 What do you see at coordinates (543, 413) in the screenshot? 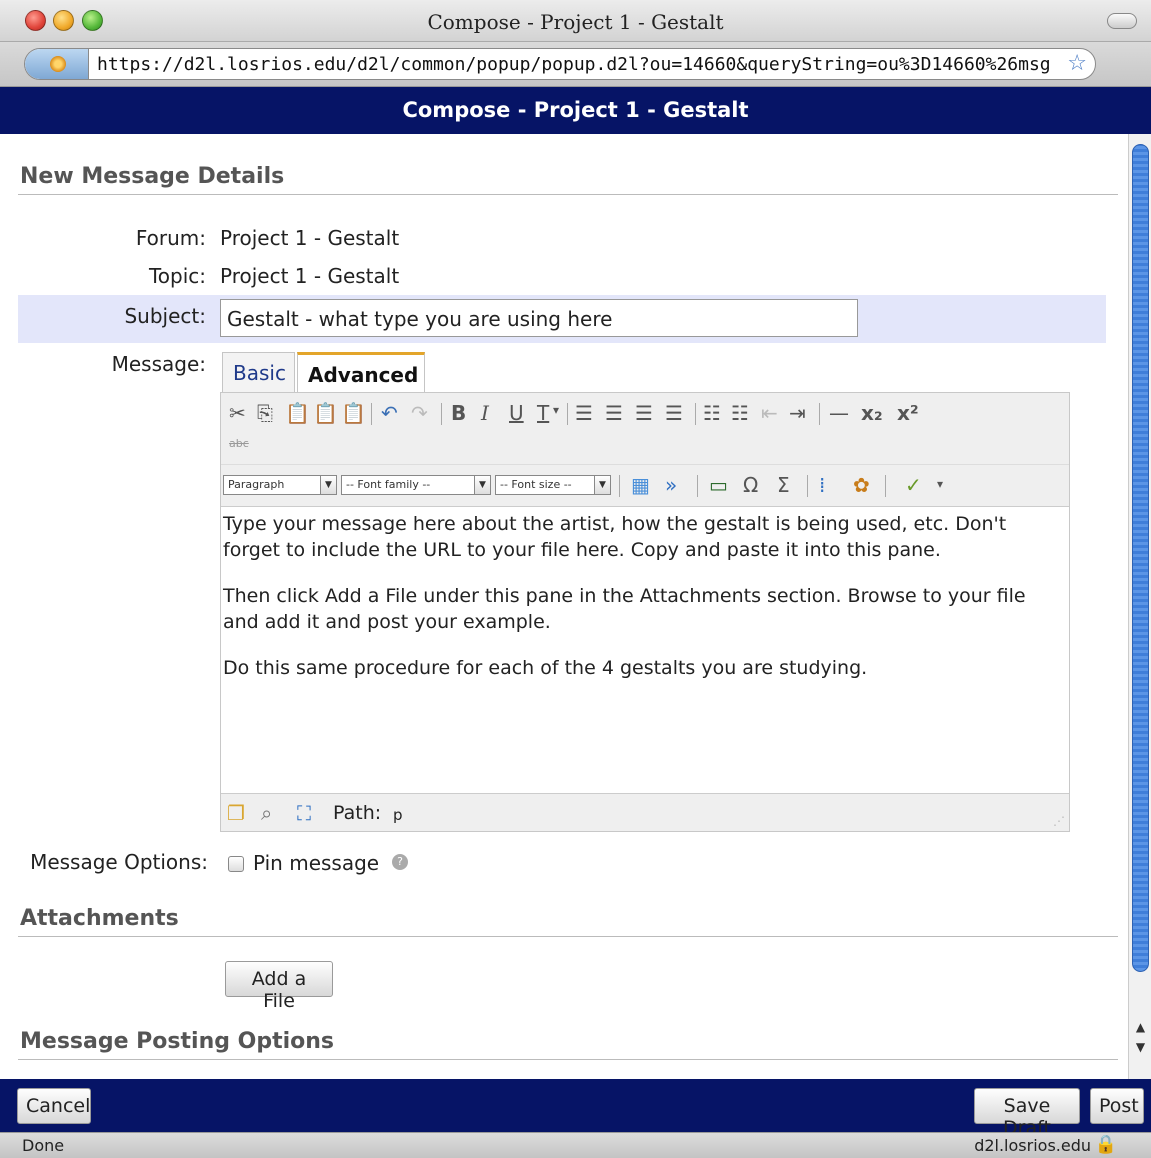
I see `text-color-icon: T` at bounding box center [543, 413].